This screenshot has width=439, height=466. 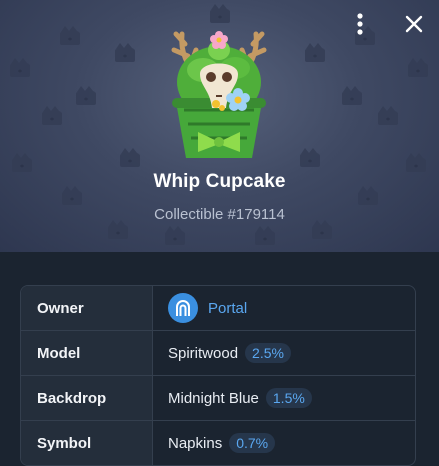 I want to click on symbol-label: Symbol, so click(x=87, y=443).